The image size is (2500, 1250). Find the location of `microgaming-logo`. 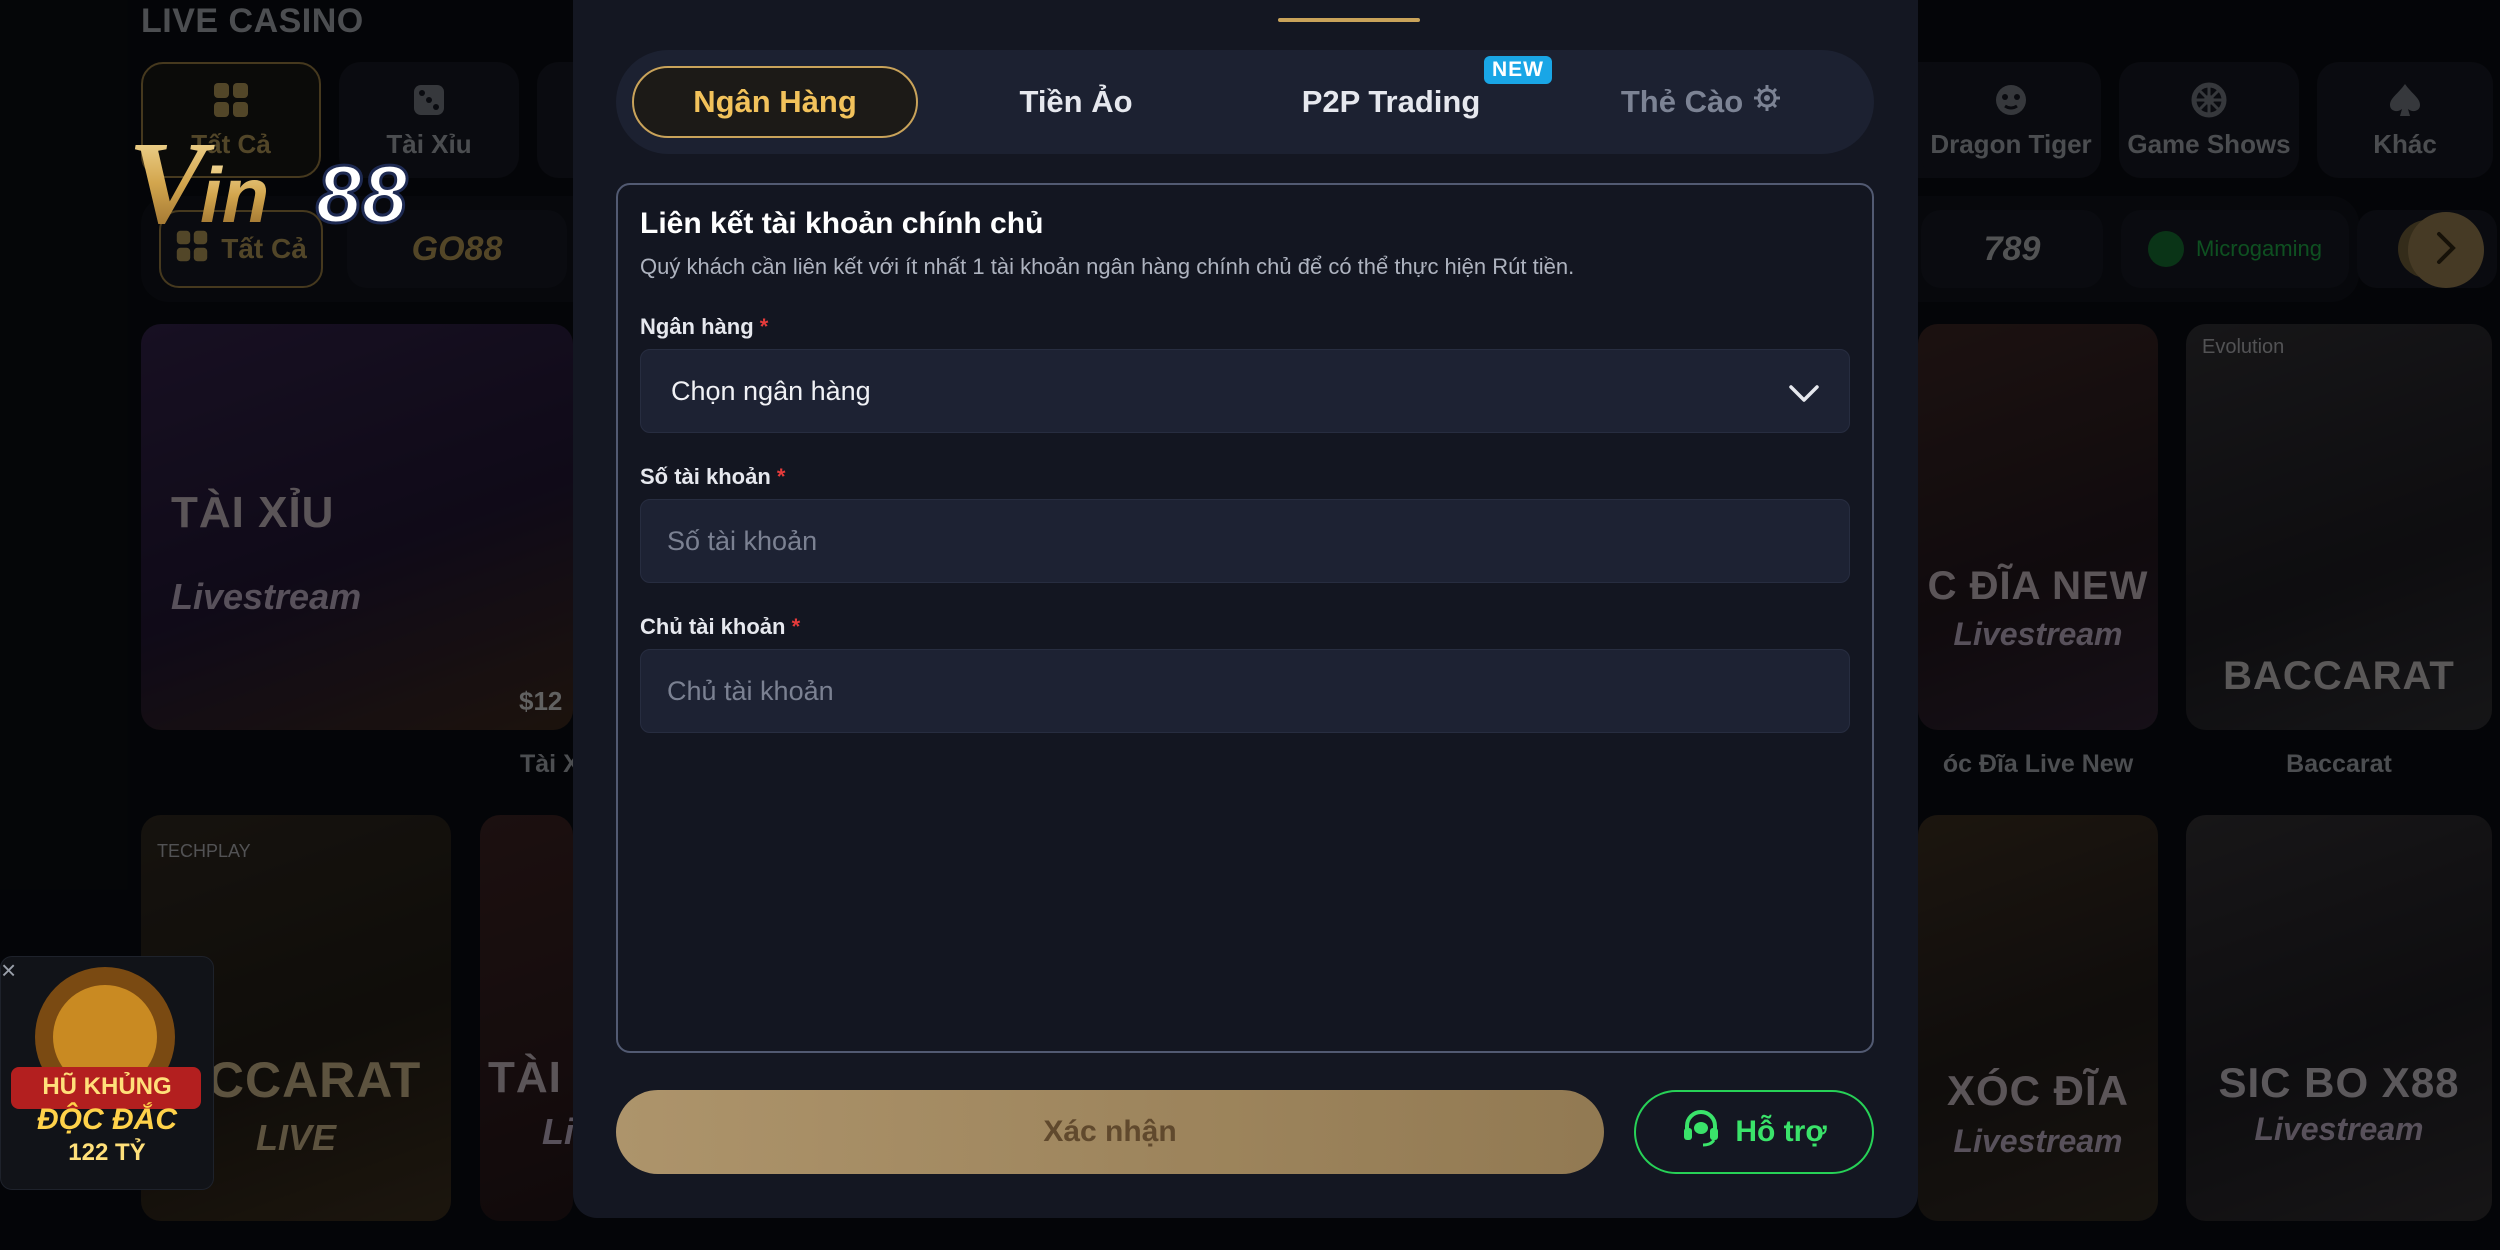

microgaming-logo is located at coordinates (2166, 249).